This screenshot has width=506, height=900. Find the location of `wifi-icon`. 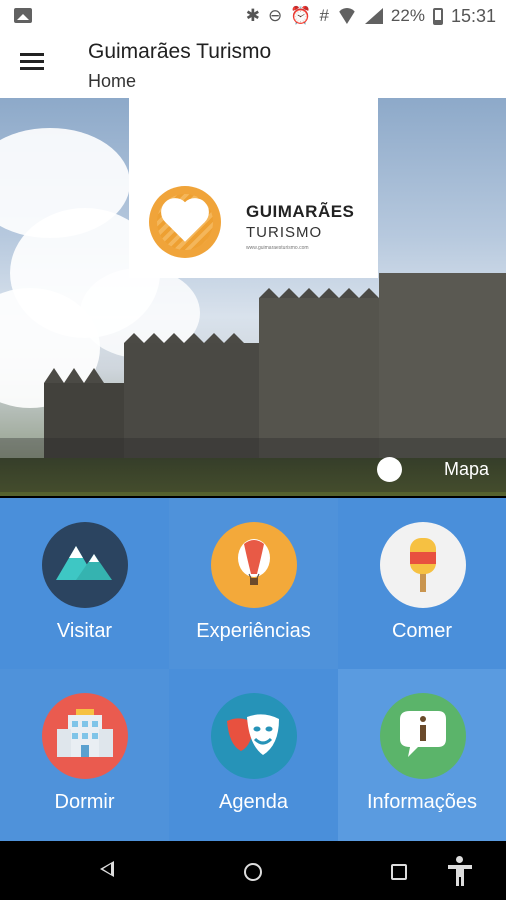

wifi-icon is located at coordinates (347, 16).